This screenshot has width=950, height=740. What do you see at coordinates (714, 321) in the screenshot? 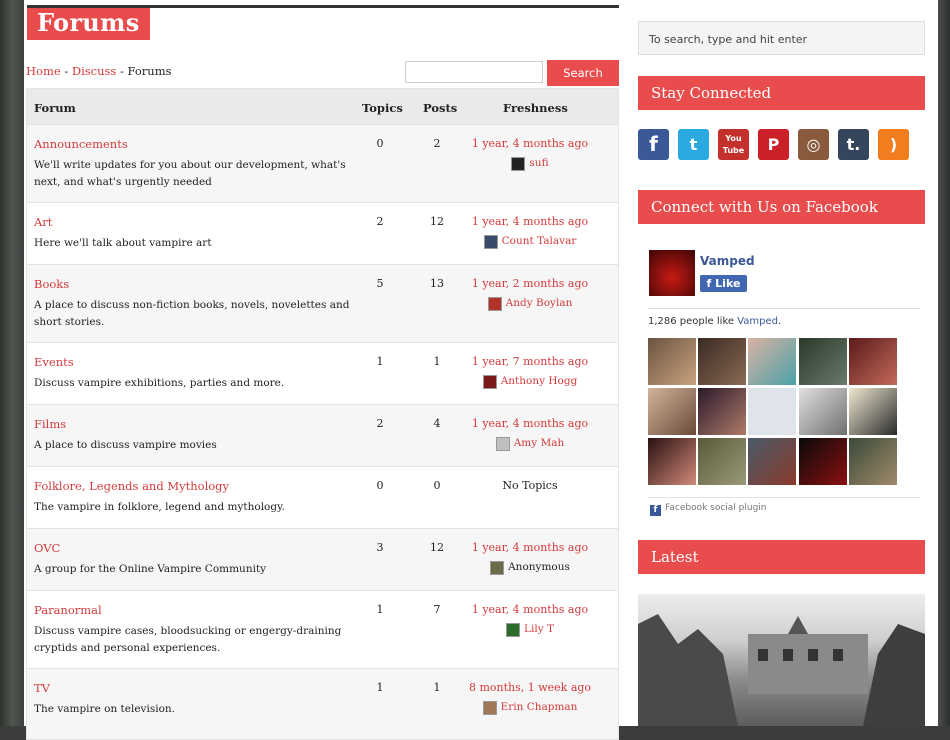
I see `like-count: 1,286 people like Vamped.` at bounding box center [714, 321].